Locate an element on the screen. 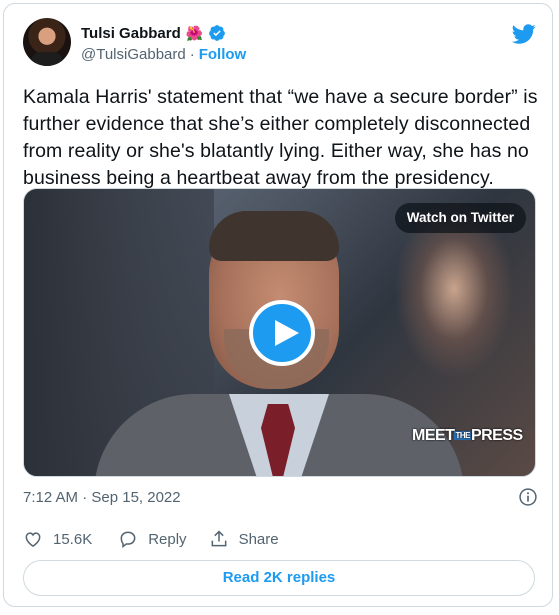  hibiscus-emoji-icon: 🌺 is located at coordinates (194, 33).